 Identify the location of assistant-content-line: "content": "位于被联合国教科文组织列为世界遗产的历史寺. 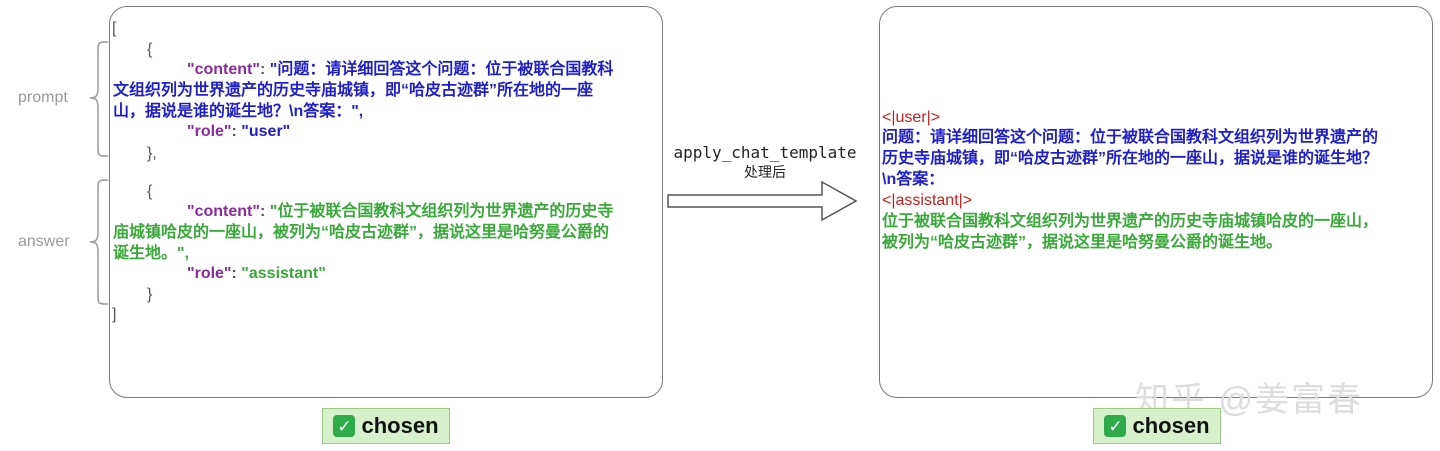
(400, 212).